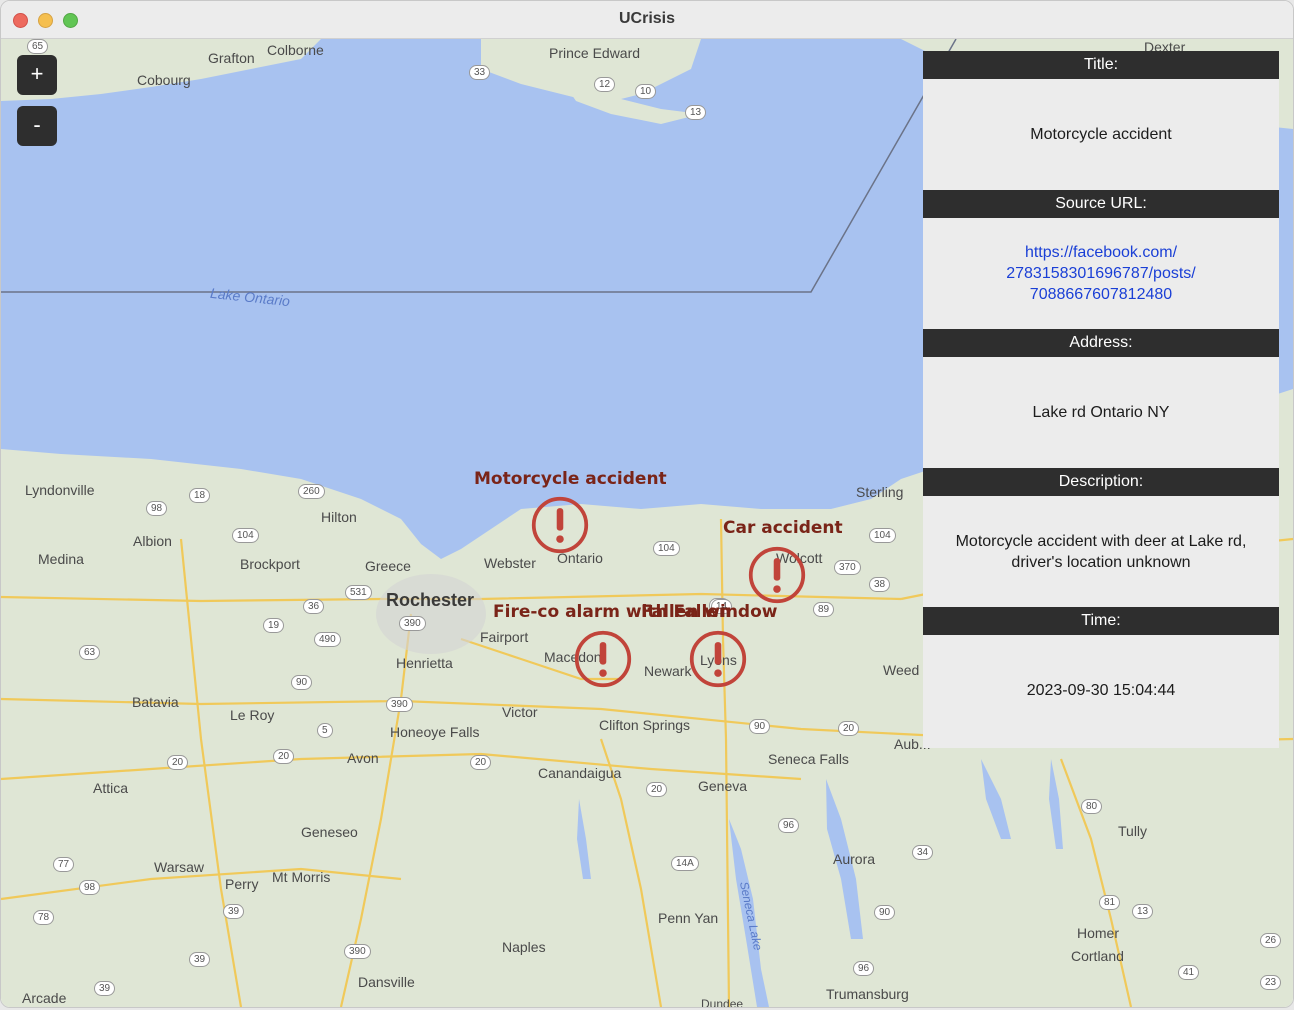 The image size is (1294, 1010). What do you see at coordinates (595, 53) in the screenshot?
I see `map-label-prince-edward: Prince Edward` at bounding box center [595, 53].